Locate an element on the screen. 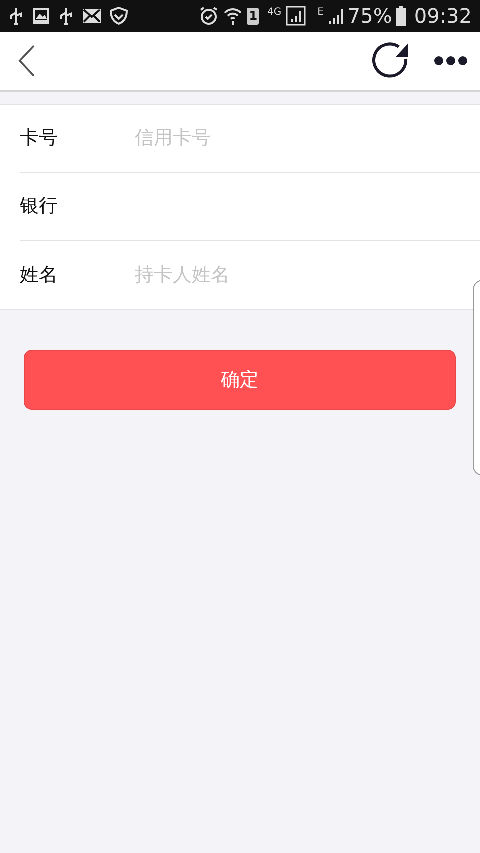 The image size is (480, 853). shield-icon is located at coordinates (119, 16).